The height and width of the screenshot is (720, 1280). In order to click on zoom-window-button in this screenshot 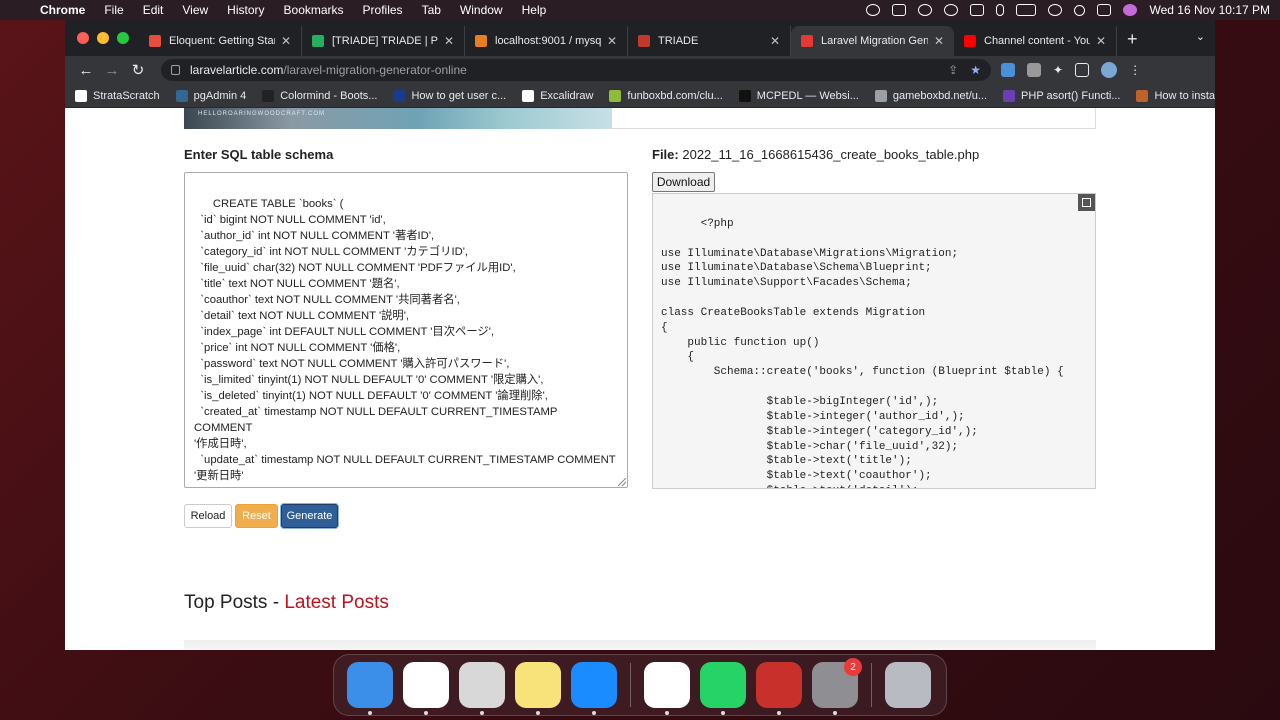, I will do `click(123, 38)`.